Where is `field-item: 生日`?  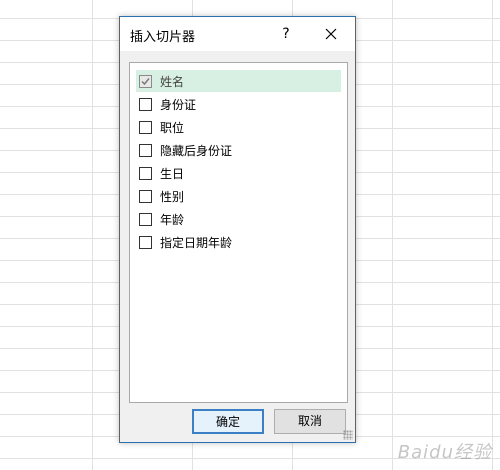 field-item: 生日 is located at coordinates (238, 173).